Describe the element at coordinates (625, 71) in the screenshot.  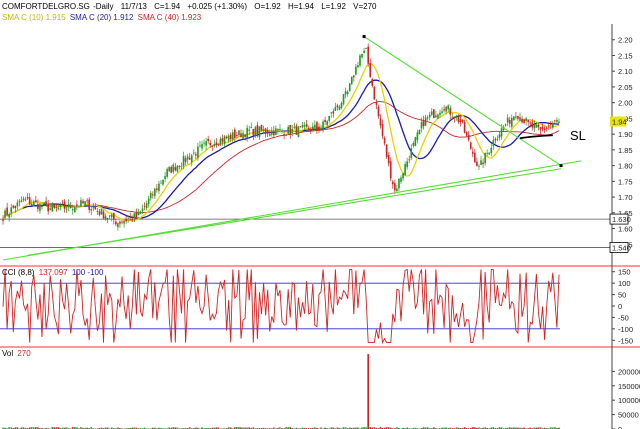
I see `price-tick-label: 2.10` at that location.